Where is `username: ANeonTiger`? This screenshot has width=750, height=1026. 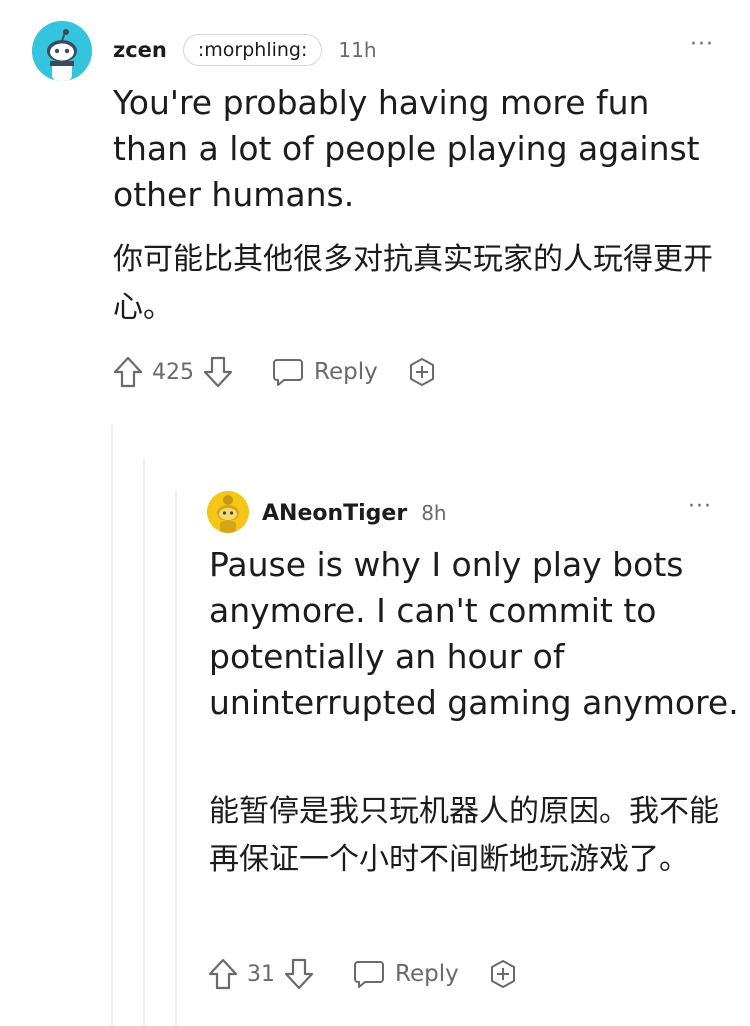 username: ANeonTiger is located at coordinates (334, 513).